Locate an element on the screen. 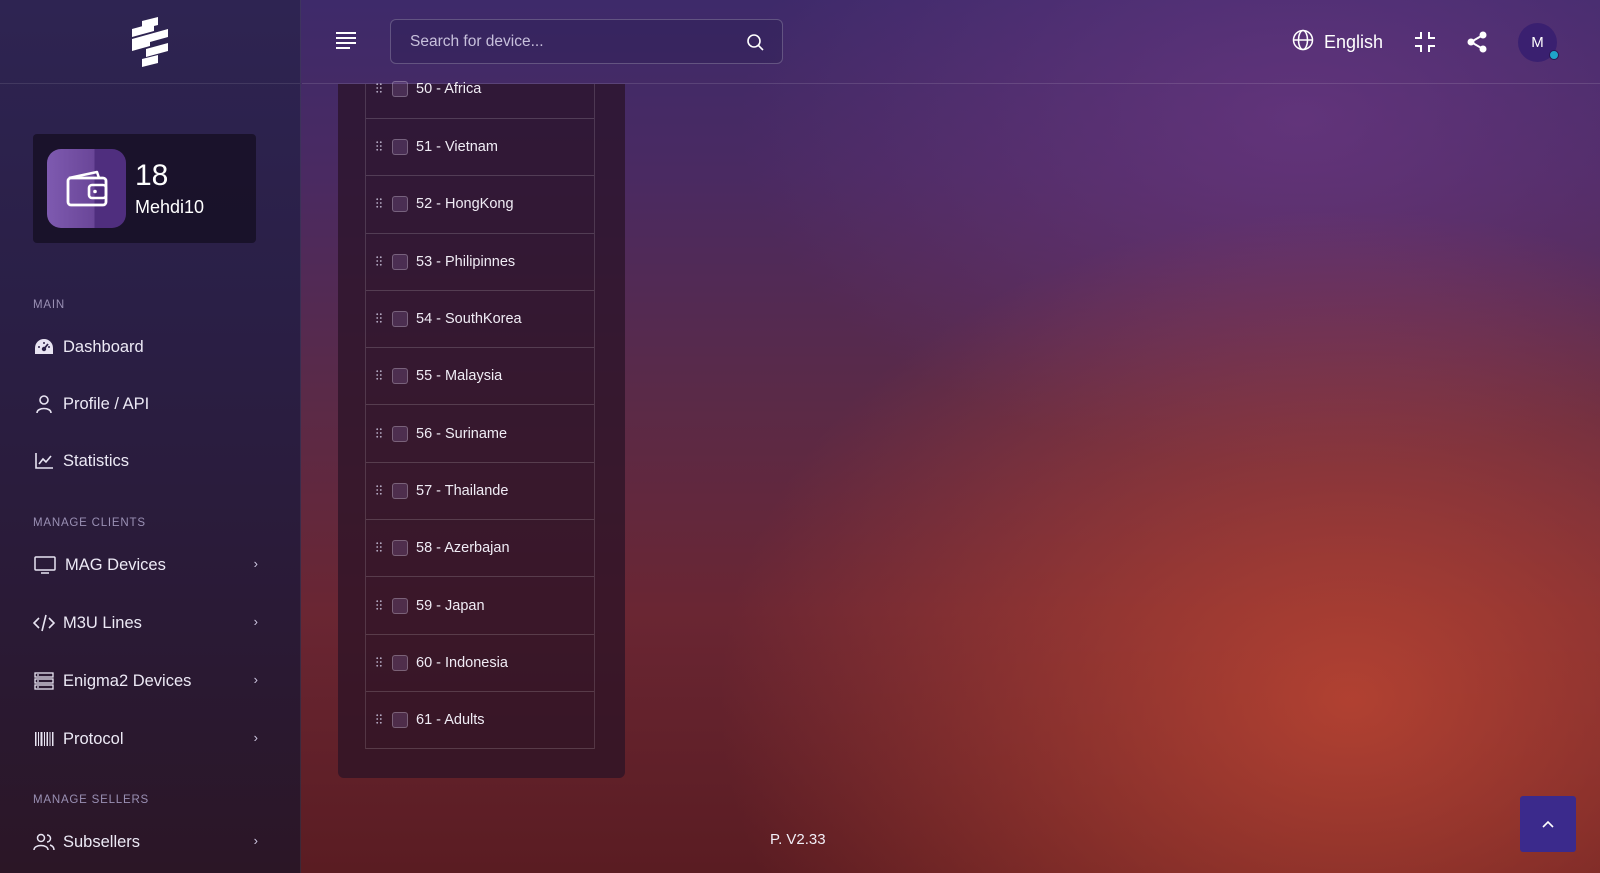 The width and height of the screenshot is (1600, 873). channel-label: 59 - Japan is located at coordinates (450, 605).